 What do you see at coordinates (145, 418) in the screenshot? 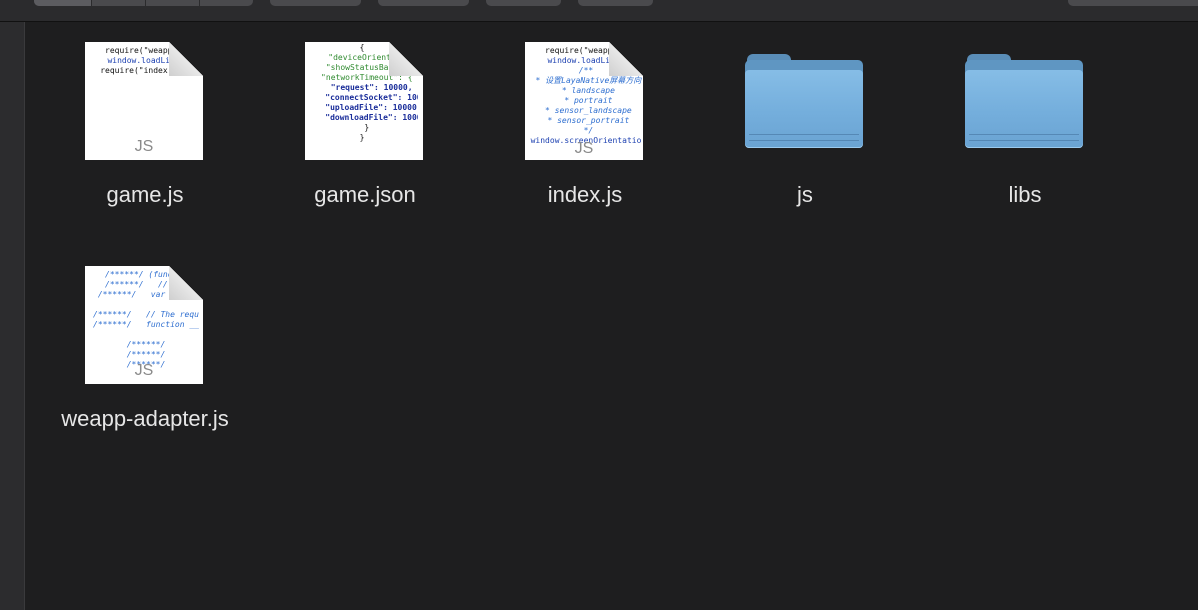
I see `file-name-label: weapp-adapter.js` at bounding box center [145, 418].